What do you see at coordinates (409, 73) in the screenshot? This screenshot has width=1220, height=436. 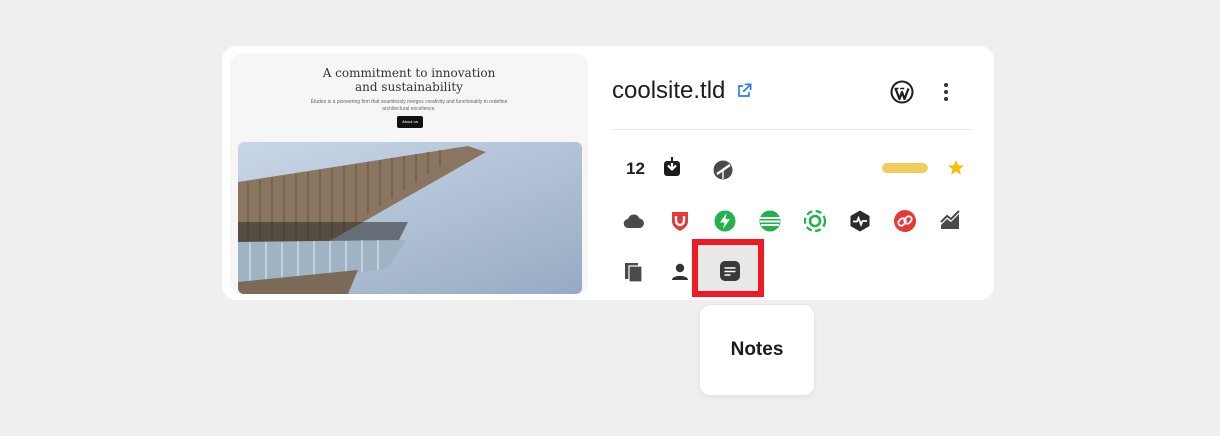 I see `preview-heading-line1: A commitment to innovation` at bounding box center [409, 73].